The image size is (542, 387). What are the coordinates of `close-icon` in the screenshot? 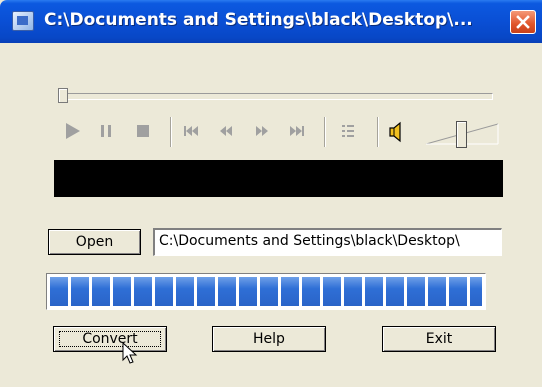 It's located at (523, 22).